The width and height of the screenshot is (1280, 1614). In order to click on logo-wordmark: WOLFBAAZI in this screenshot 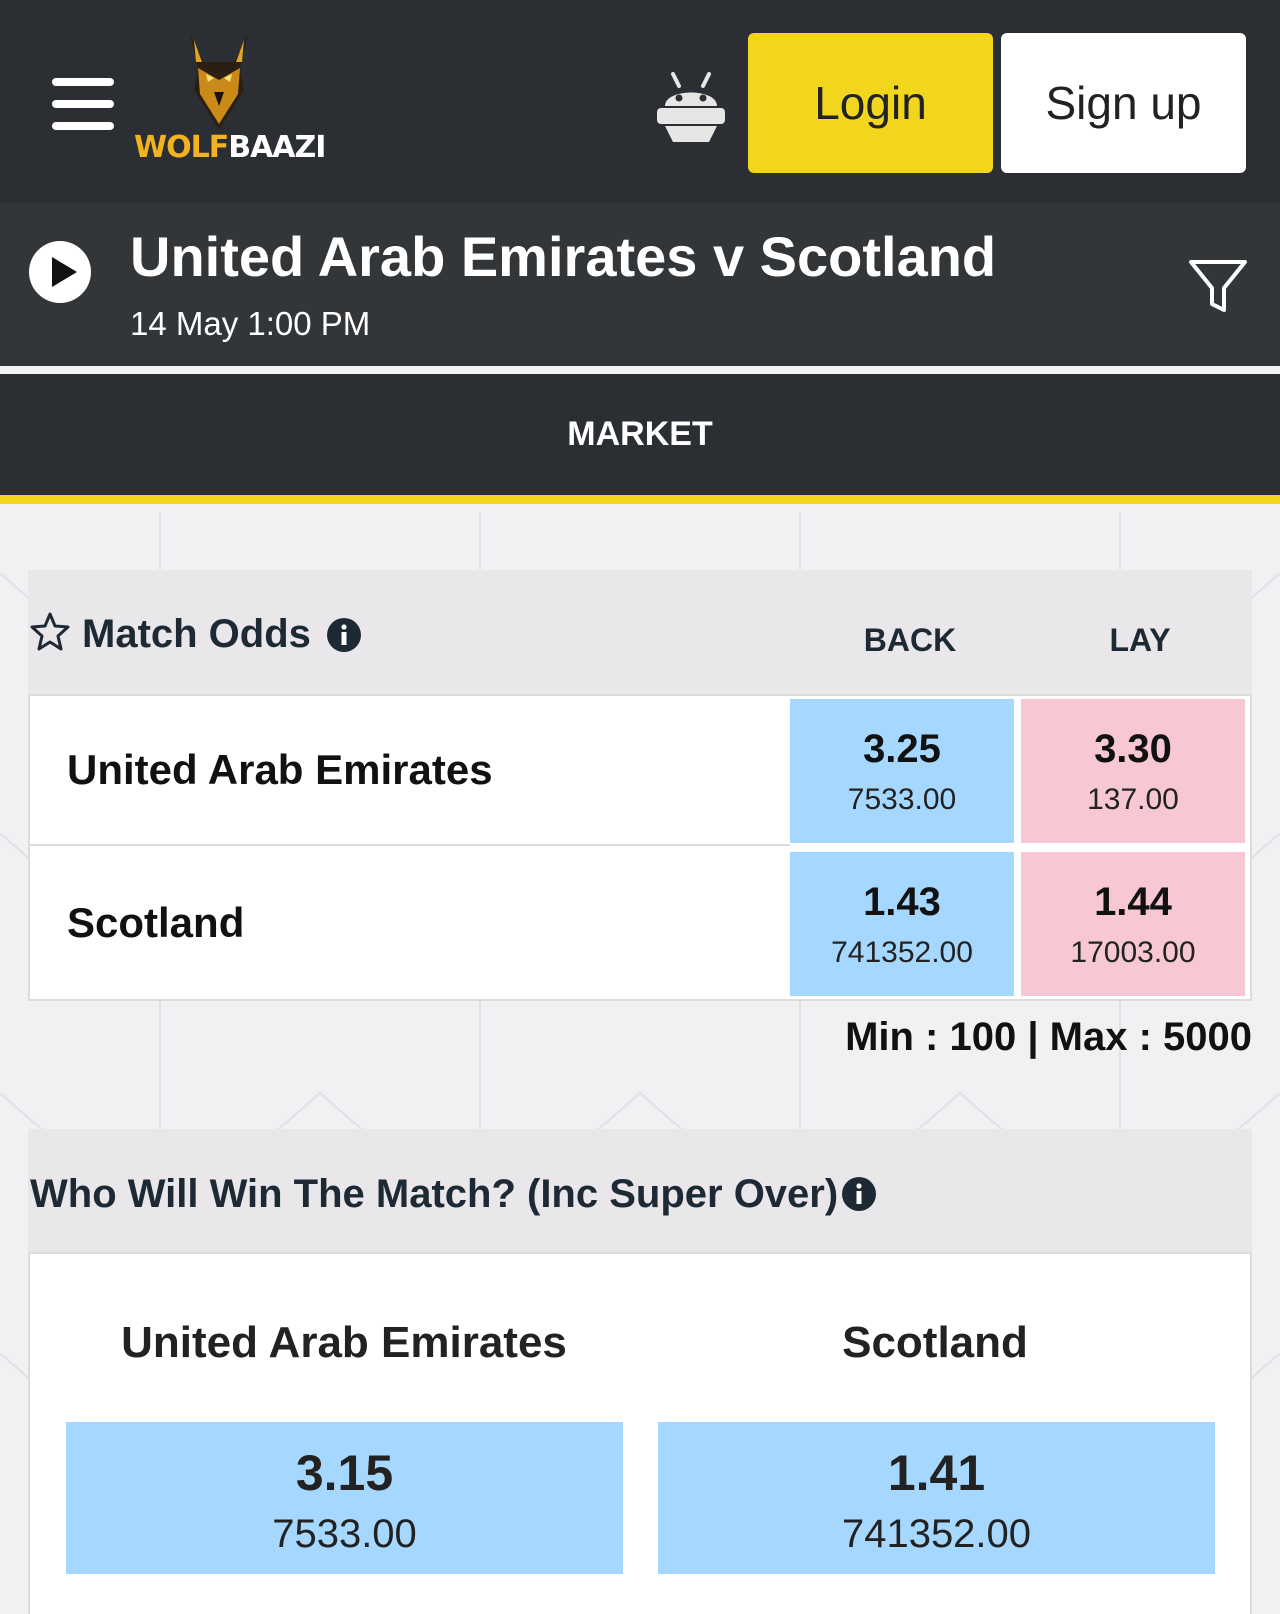, I will do `click(230, 147)`.